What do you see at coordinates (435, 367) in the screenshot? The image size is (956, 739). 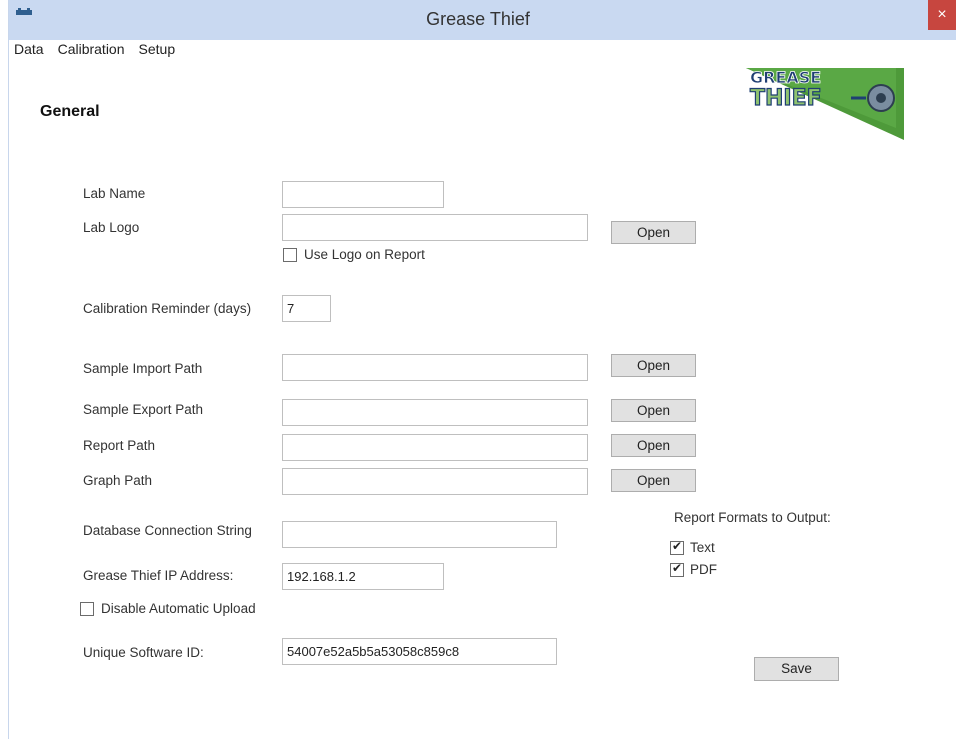 I see `sample-import-path-input` at bounding box center [435, 367].